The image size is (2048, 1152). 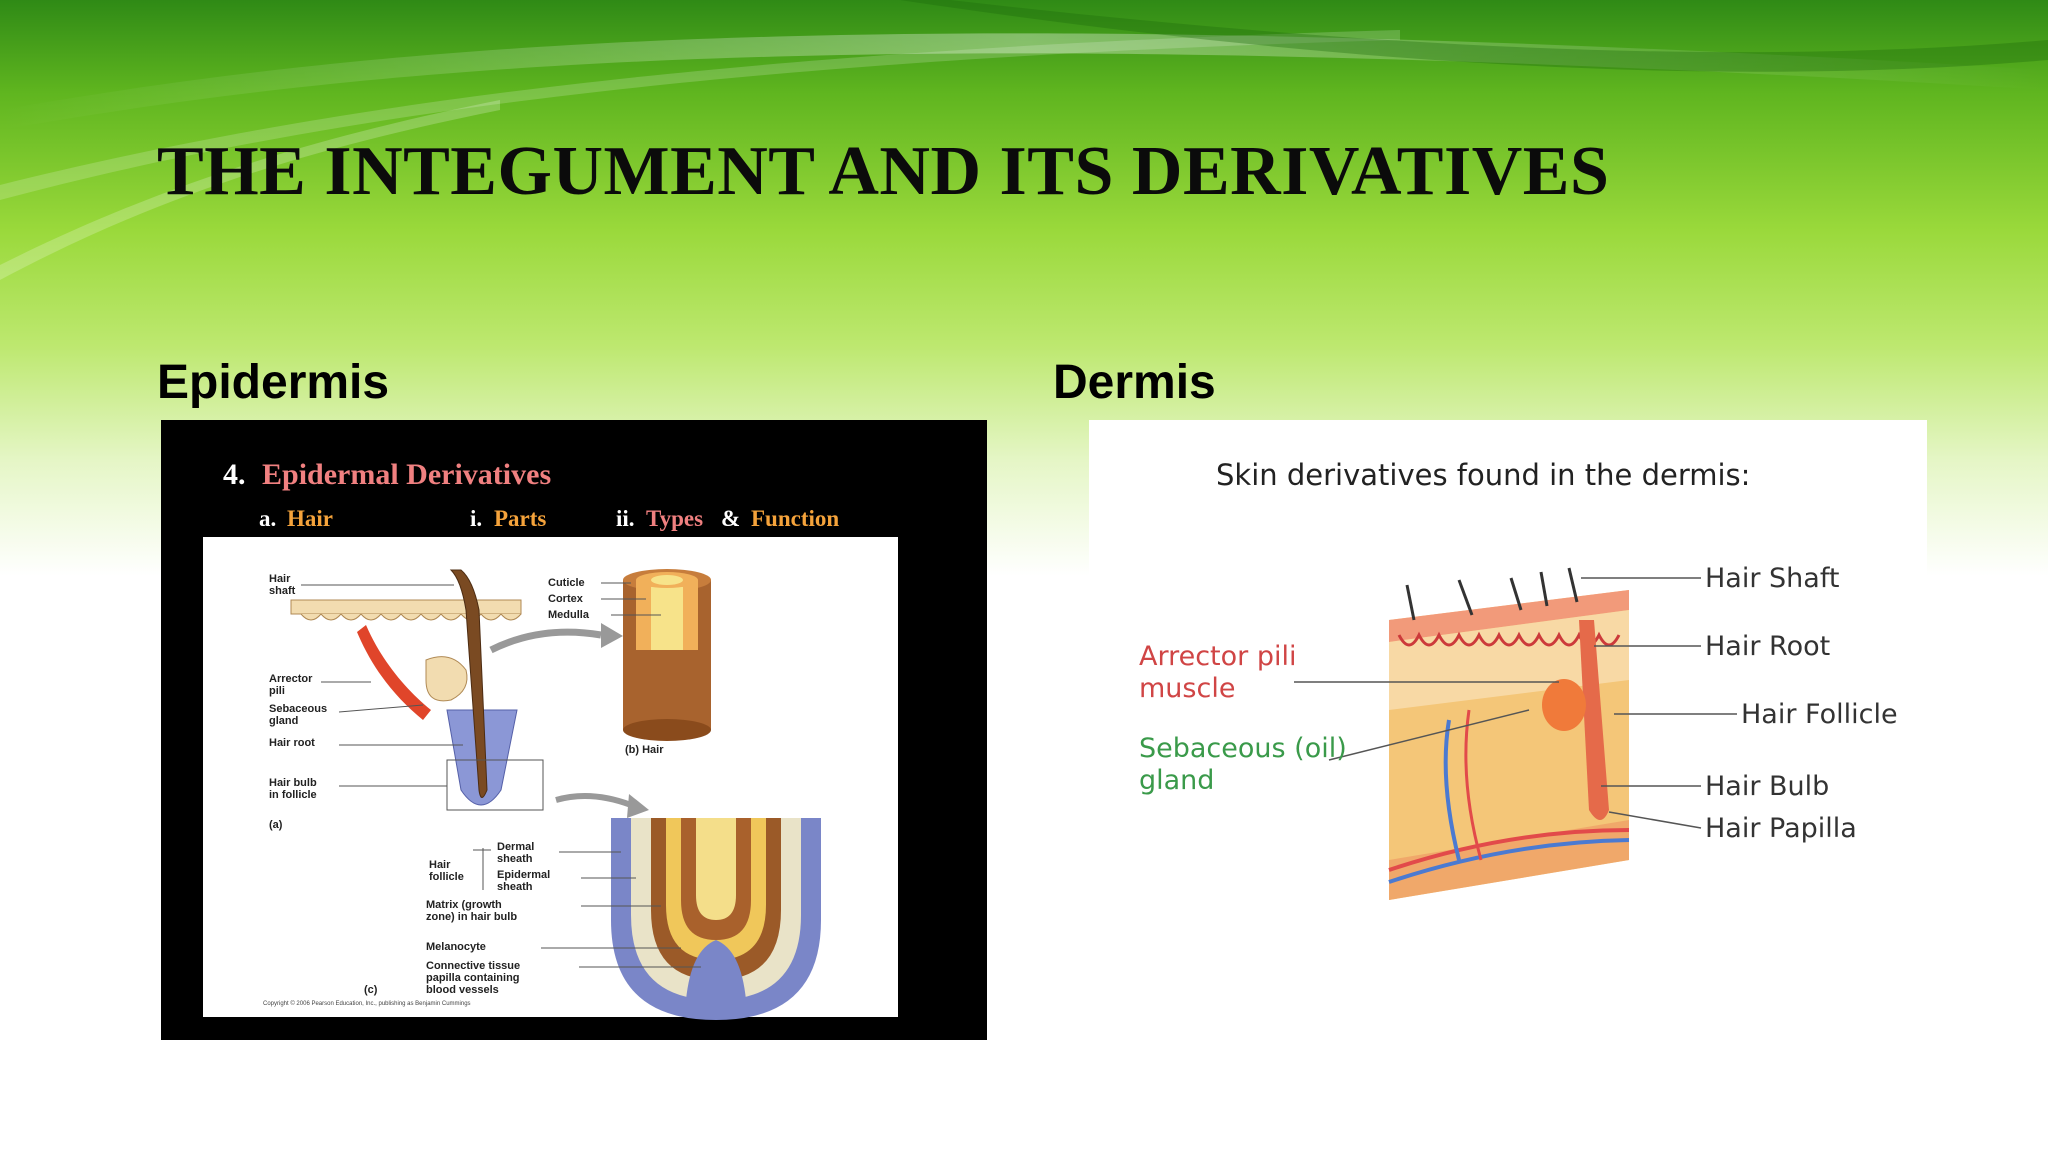 What do you see at coordinates (1781, 828) in the screenshot?
I see `svg-text: Hair Papilla` at bounding box center [1781, 828].